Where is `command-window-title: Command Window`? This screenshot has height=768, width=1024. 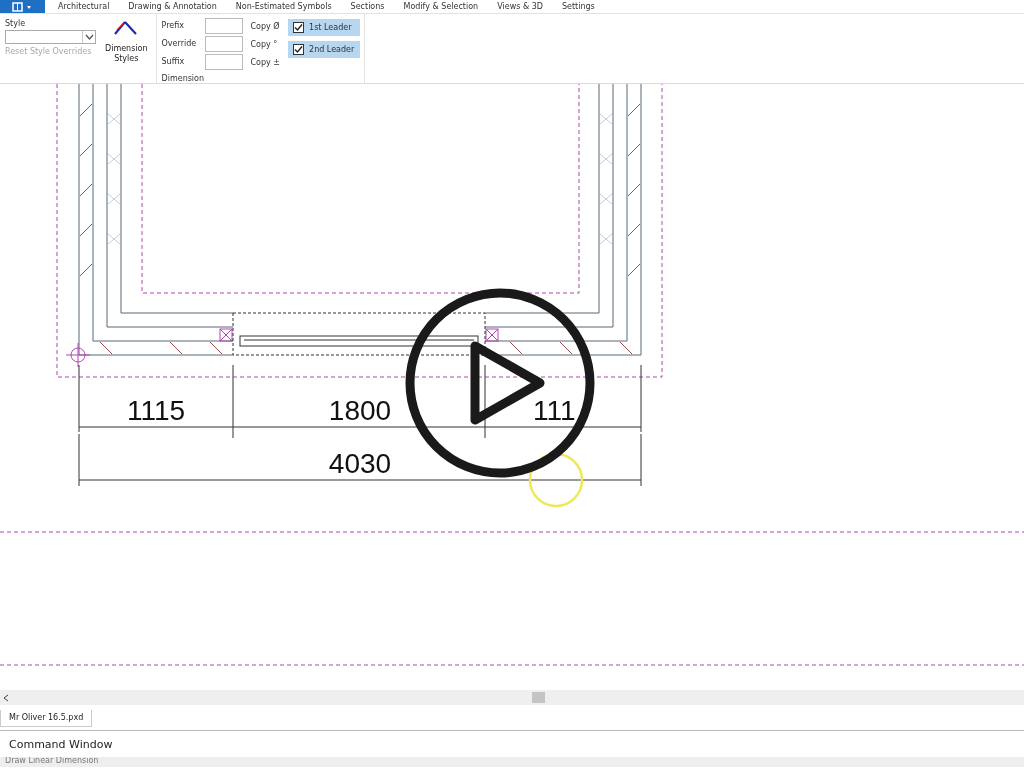 command-window-title: Command Window is located at coordinates (61, 744).